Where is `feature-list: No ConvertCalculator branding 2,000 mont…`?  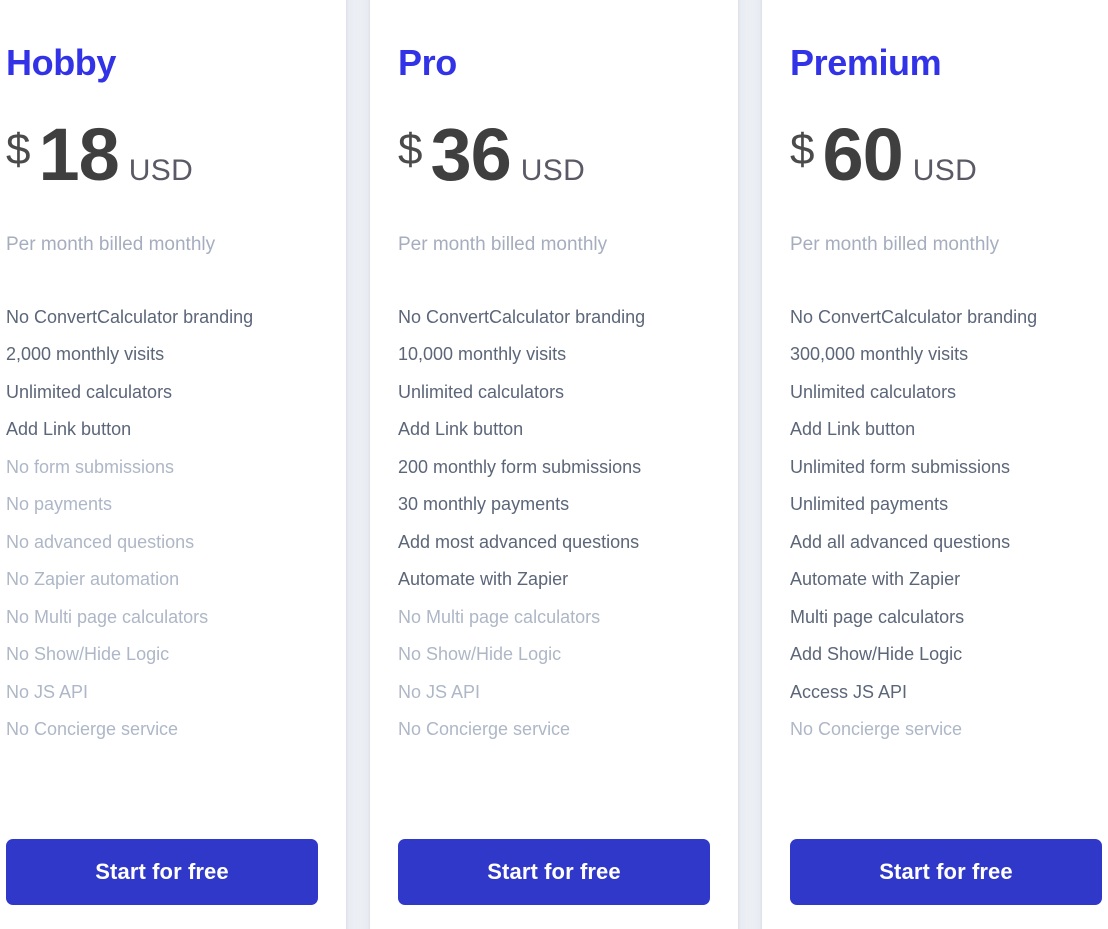
feature-list: No ConvertCalculator branding 2,000 mont… is located at coordinates (162, 524).